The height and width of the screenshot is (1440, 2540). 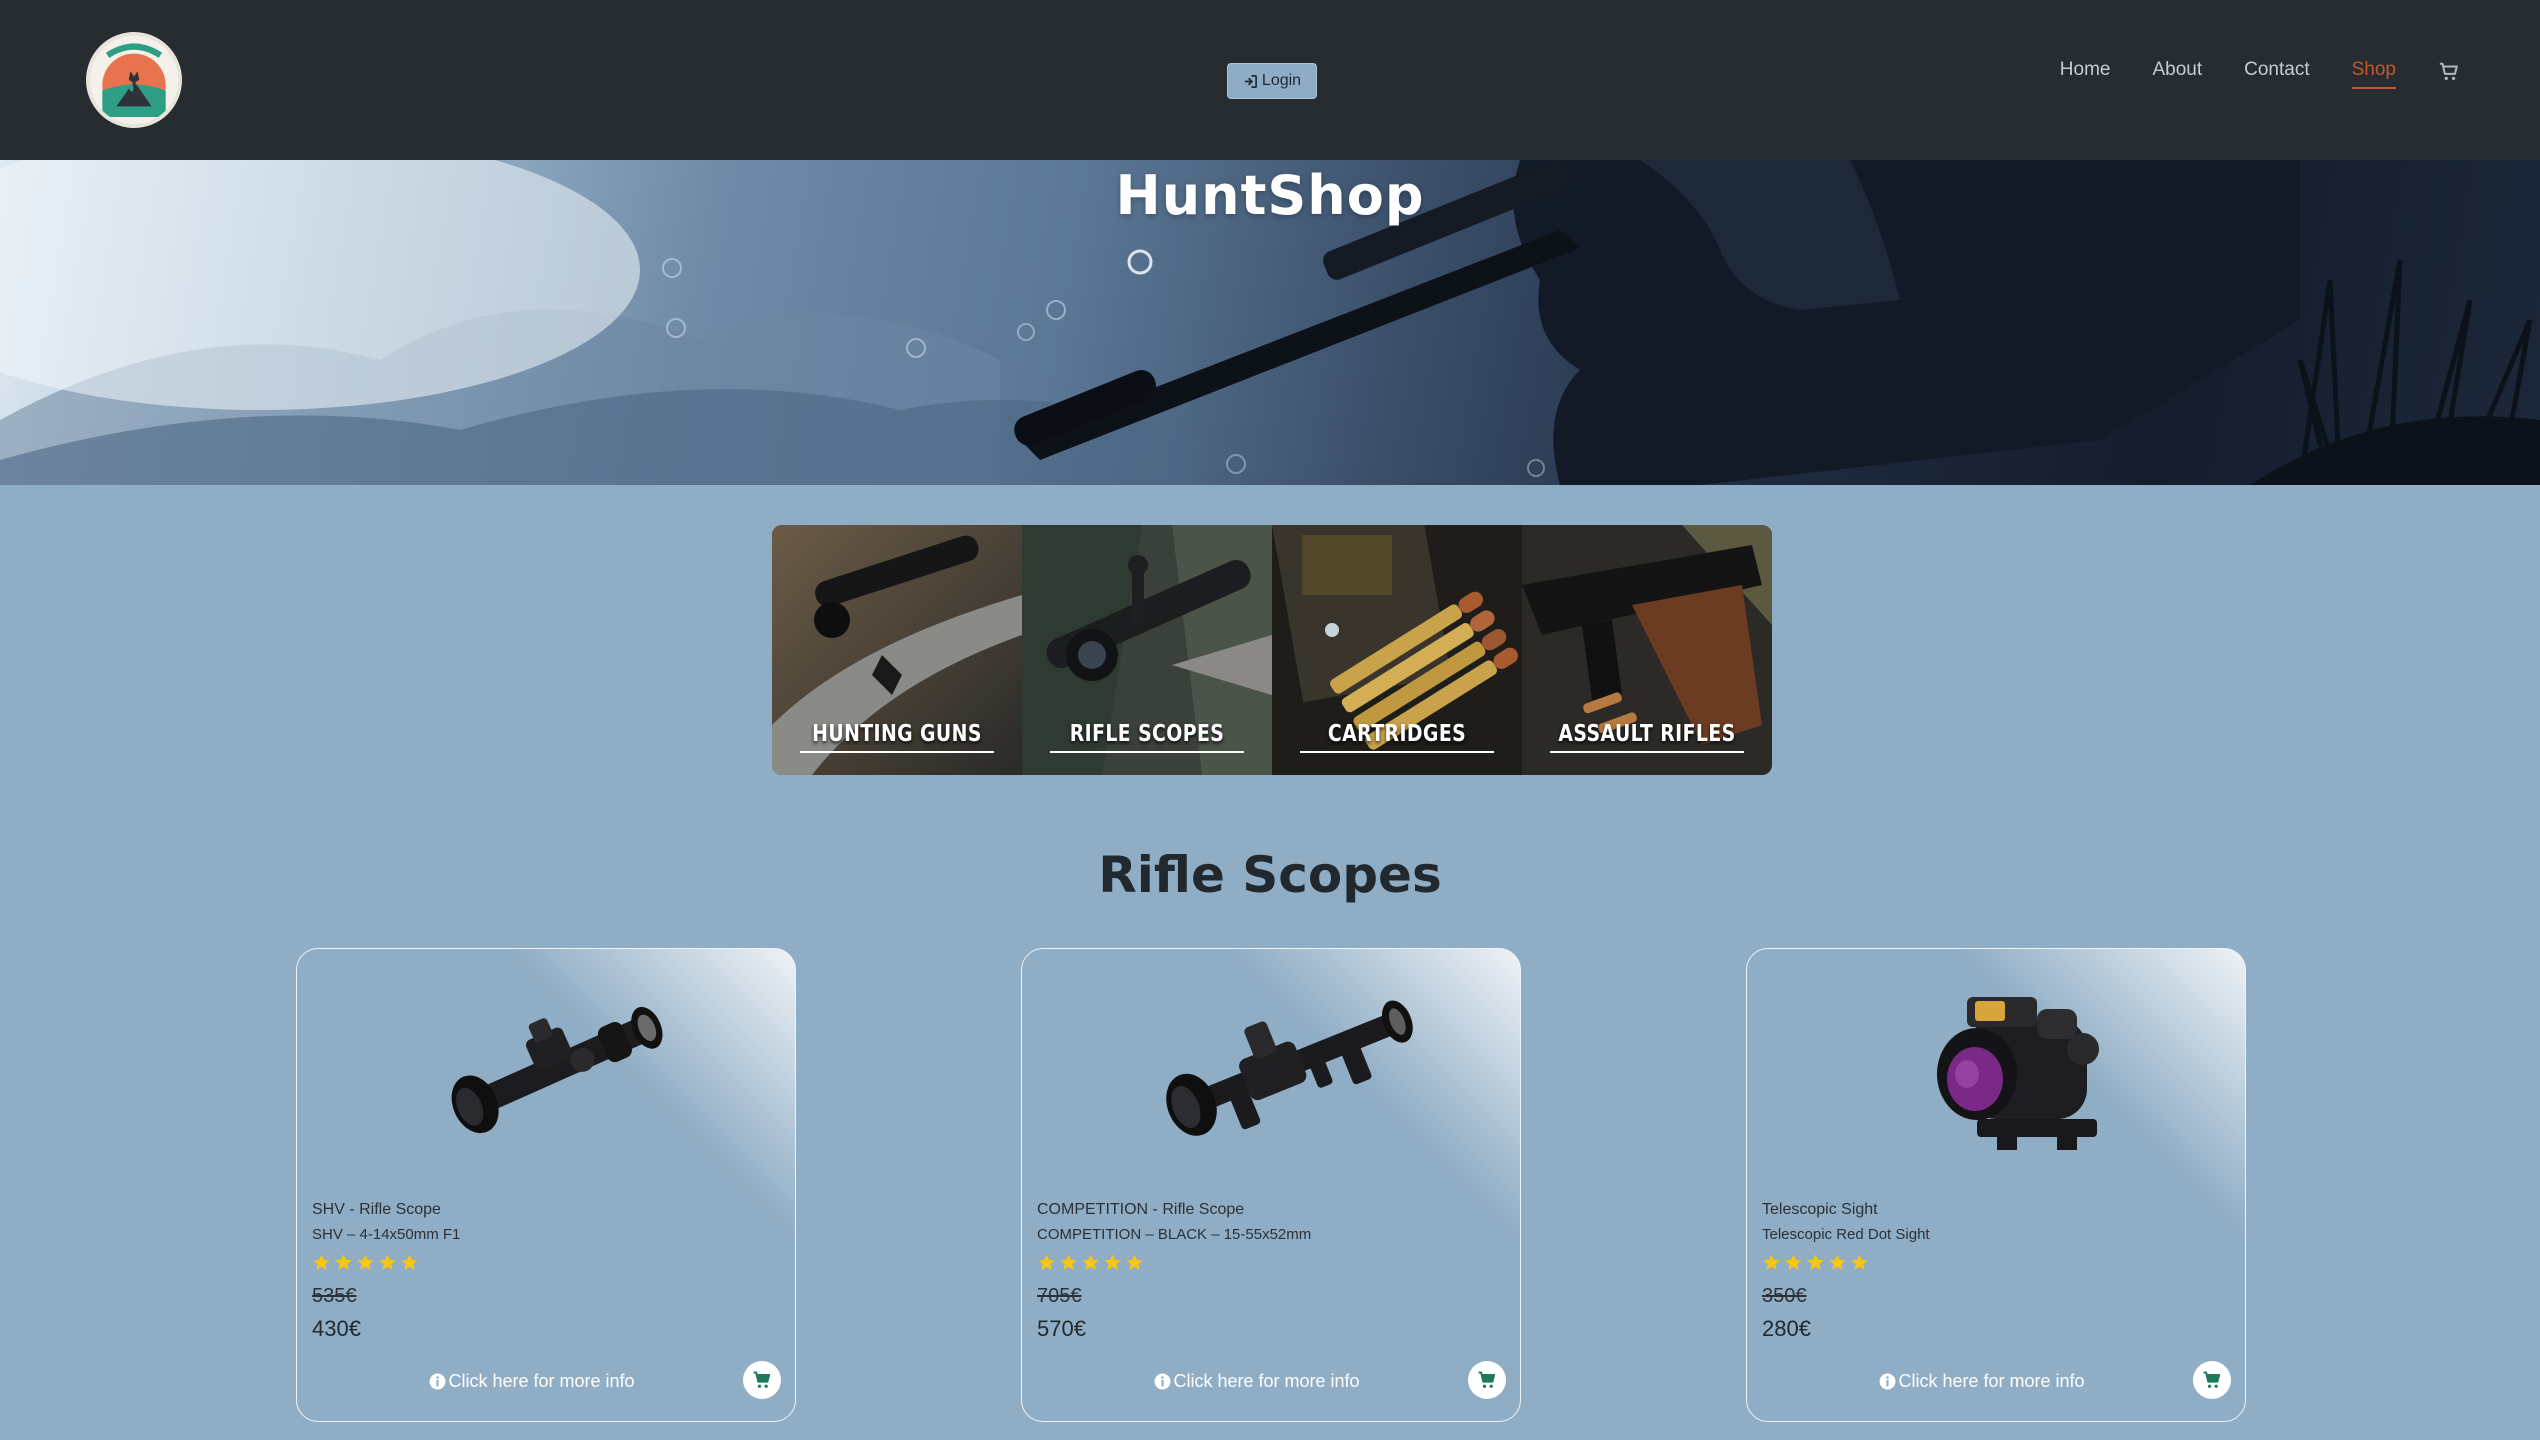 What do you see at coordinates (897, 734) in the screenshot?
I see `category-label: HUNTING GUNS` at bounding box center [897, 734].